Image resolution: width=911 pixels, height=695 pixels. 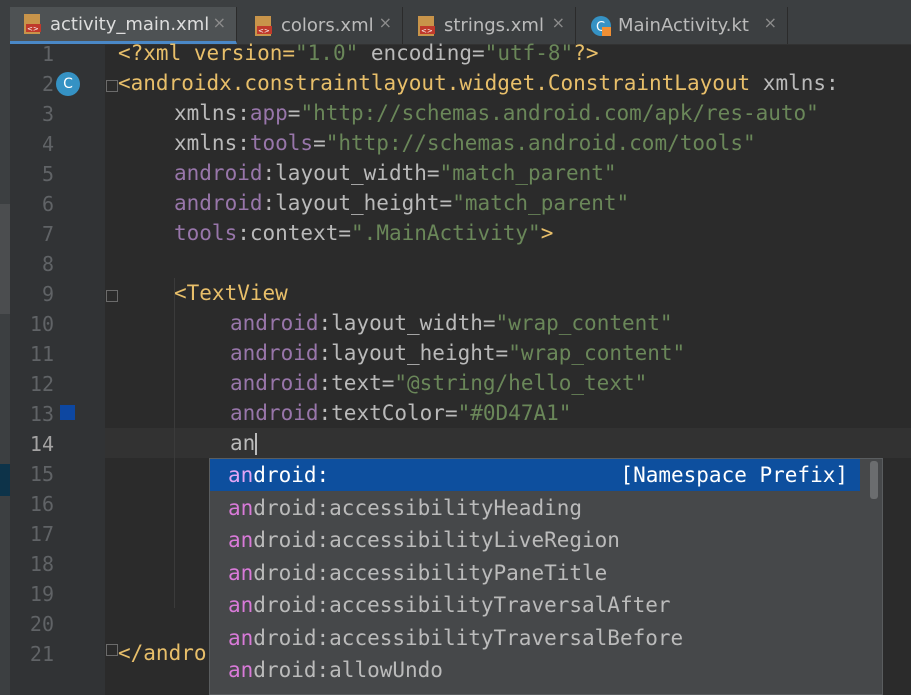 I want to click on attr-name: :textColor, so click(x=381, y=413).